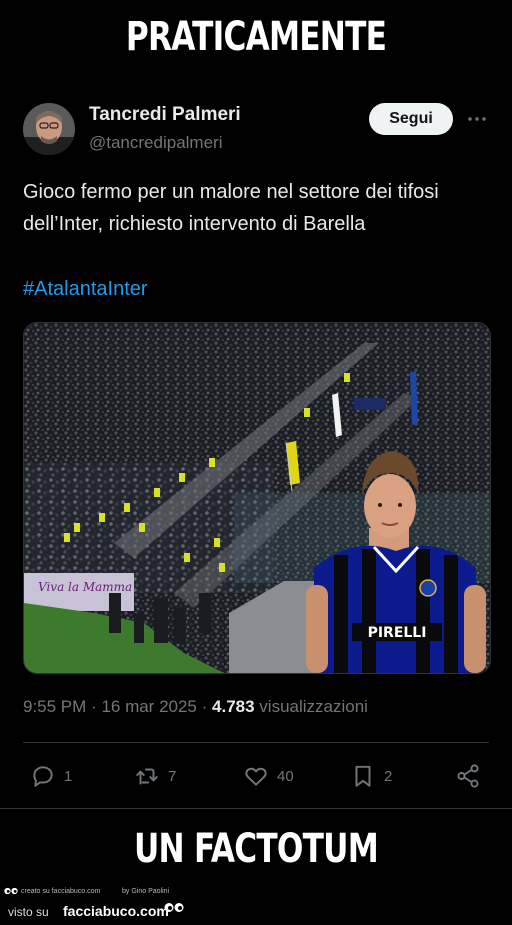 This screenshot has height=925, width=512. I want to click on repost-button: 7, so click(155, 776).